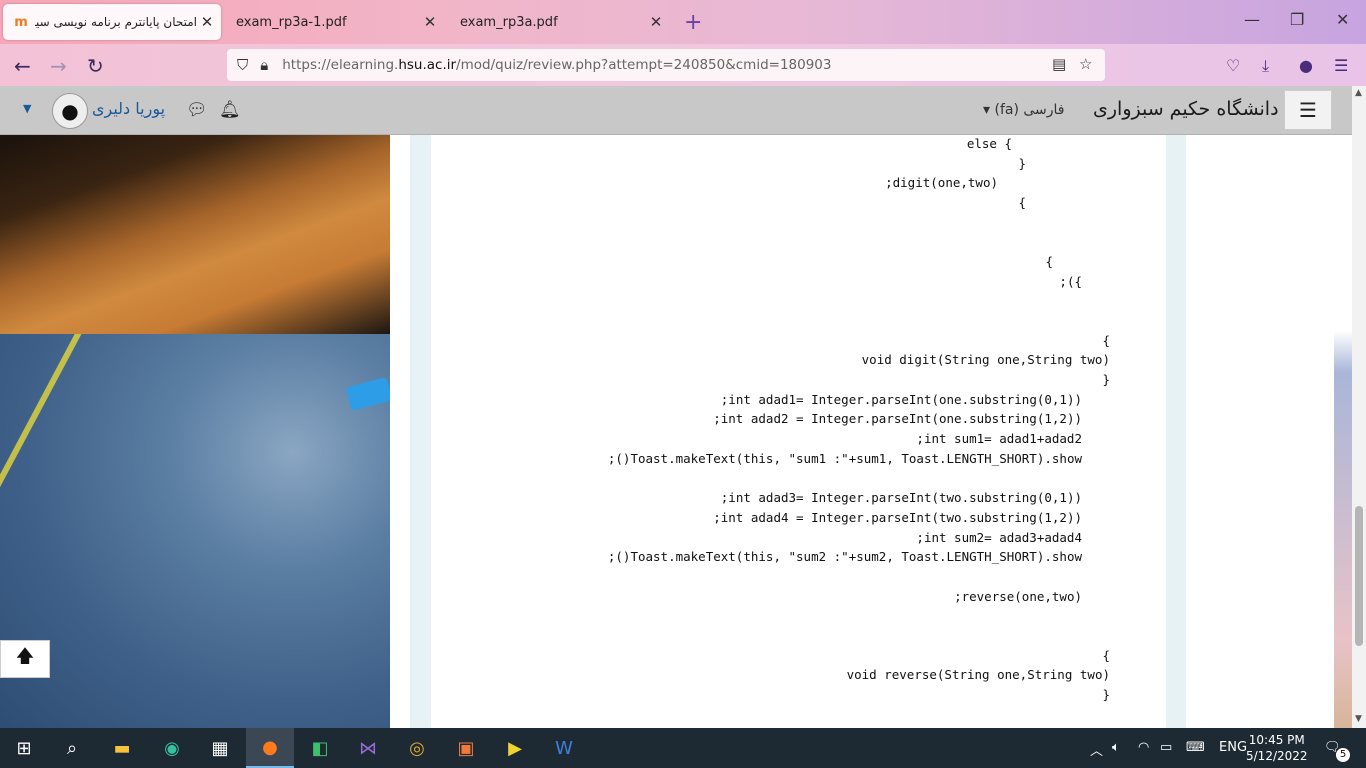  What do you see at coordinates (270, 748) in the screenshot?
I see `firefox-icon: ●` at bounding box center [270, 748].